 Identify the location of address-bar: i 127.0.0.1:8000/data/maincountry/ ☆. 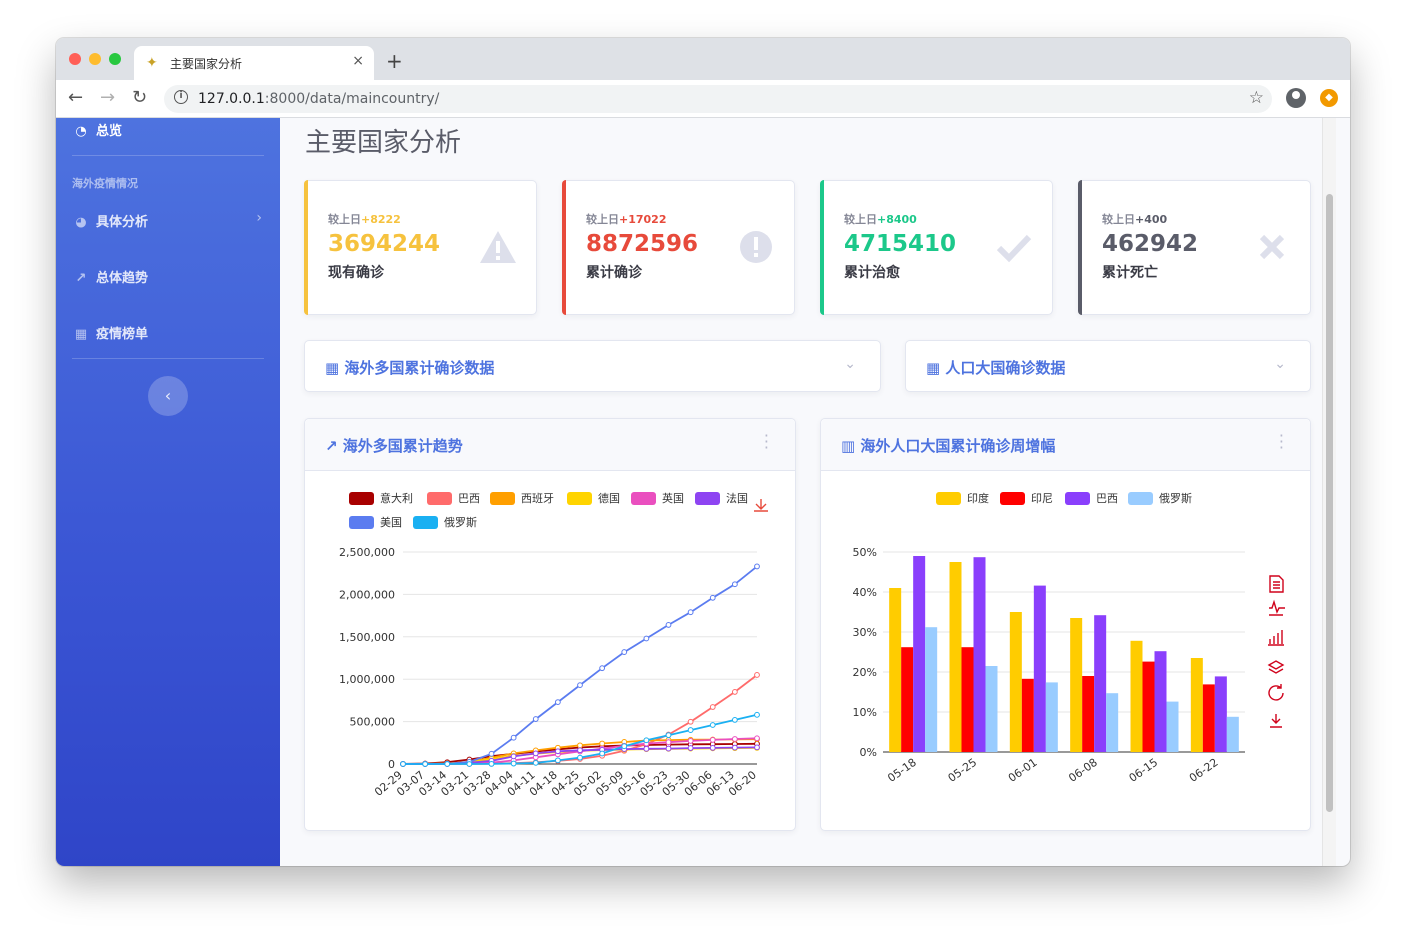
(718, 99).